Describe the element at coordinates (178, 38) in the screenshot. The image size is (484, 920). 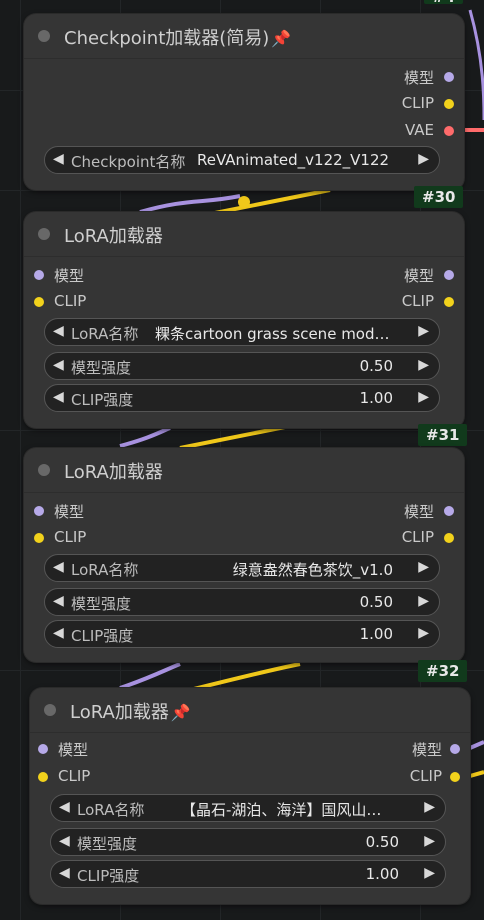
I see `node-title: Checkpoint加载器(简易) 📌` at that location.